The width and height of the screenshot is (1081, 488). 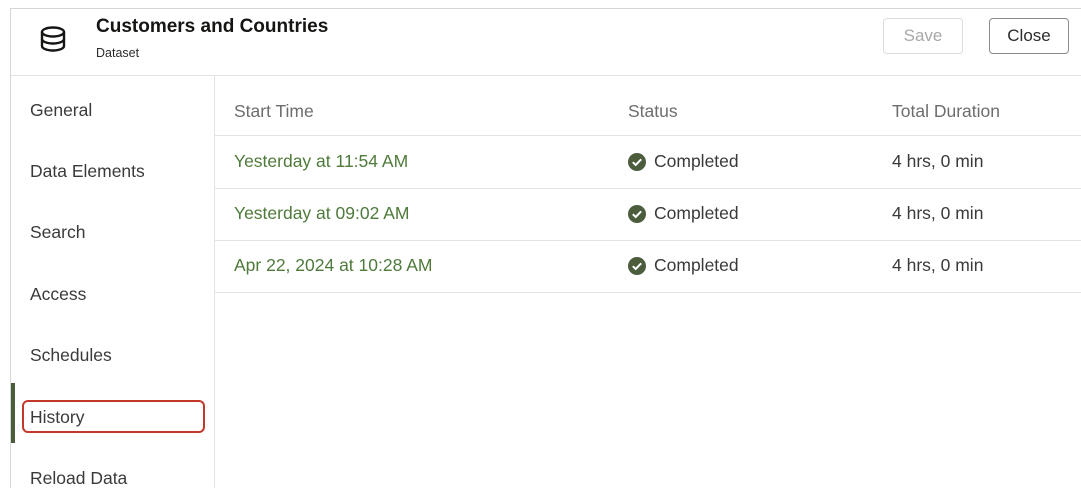 What do you see at coordinates (1029, 36) in the screenshot?
I see `close-button: Close` at bounding box center [1029, 36].